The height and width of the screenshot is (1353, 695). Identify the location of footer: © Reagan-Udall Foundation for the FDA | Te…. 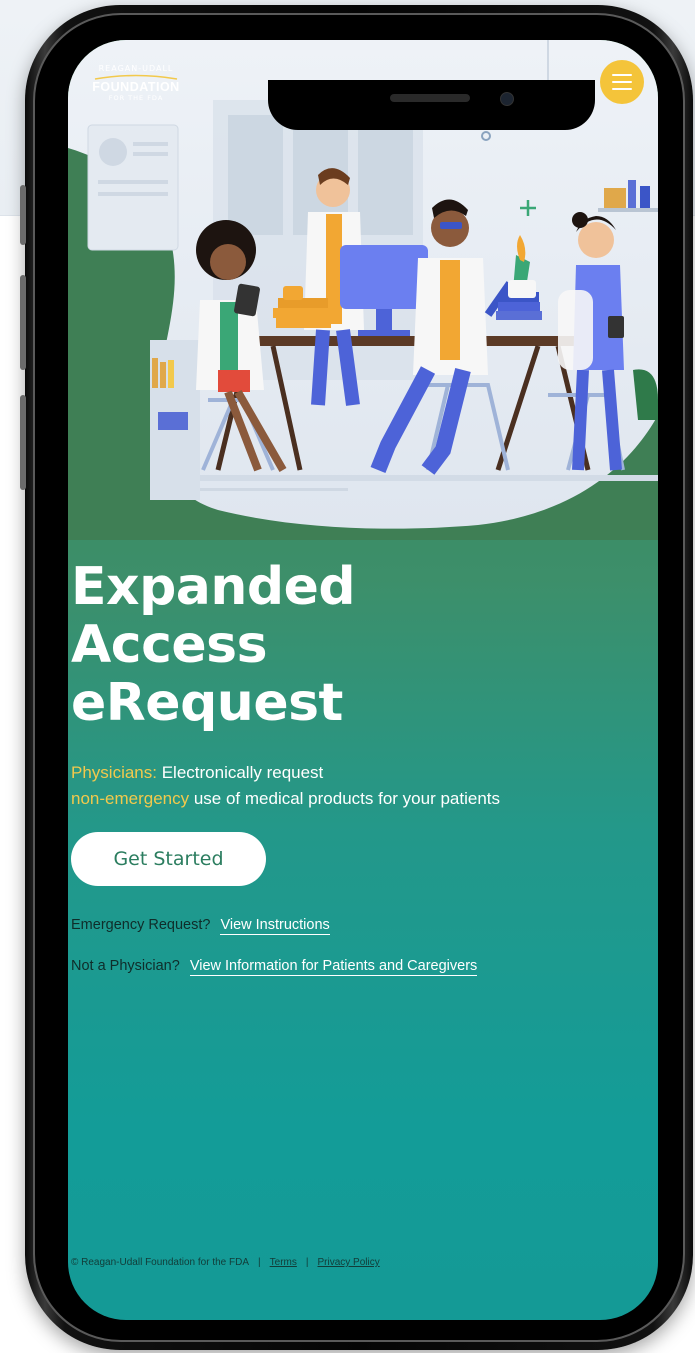
(225, 1262).